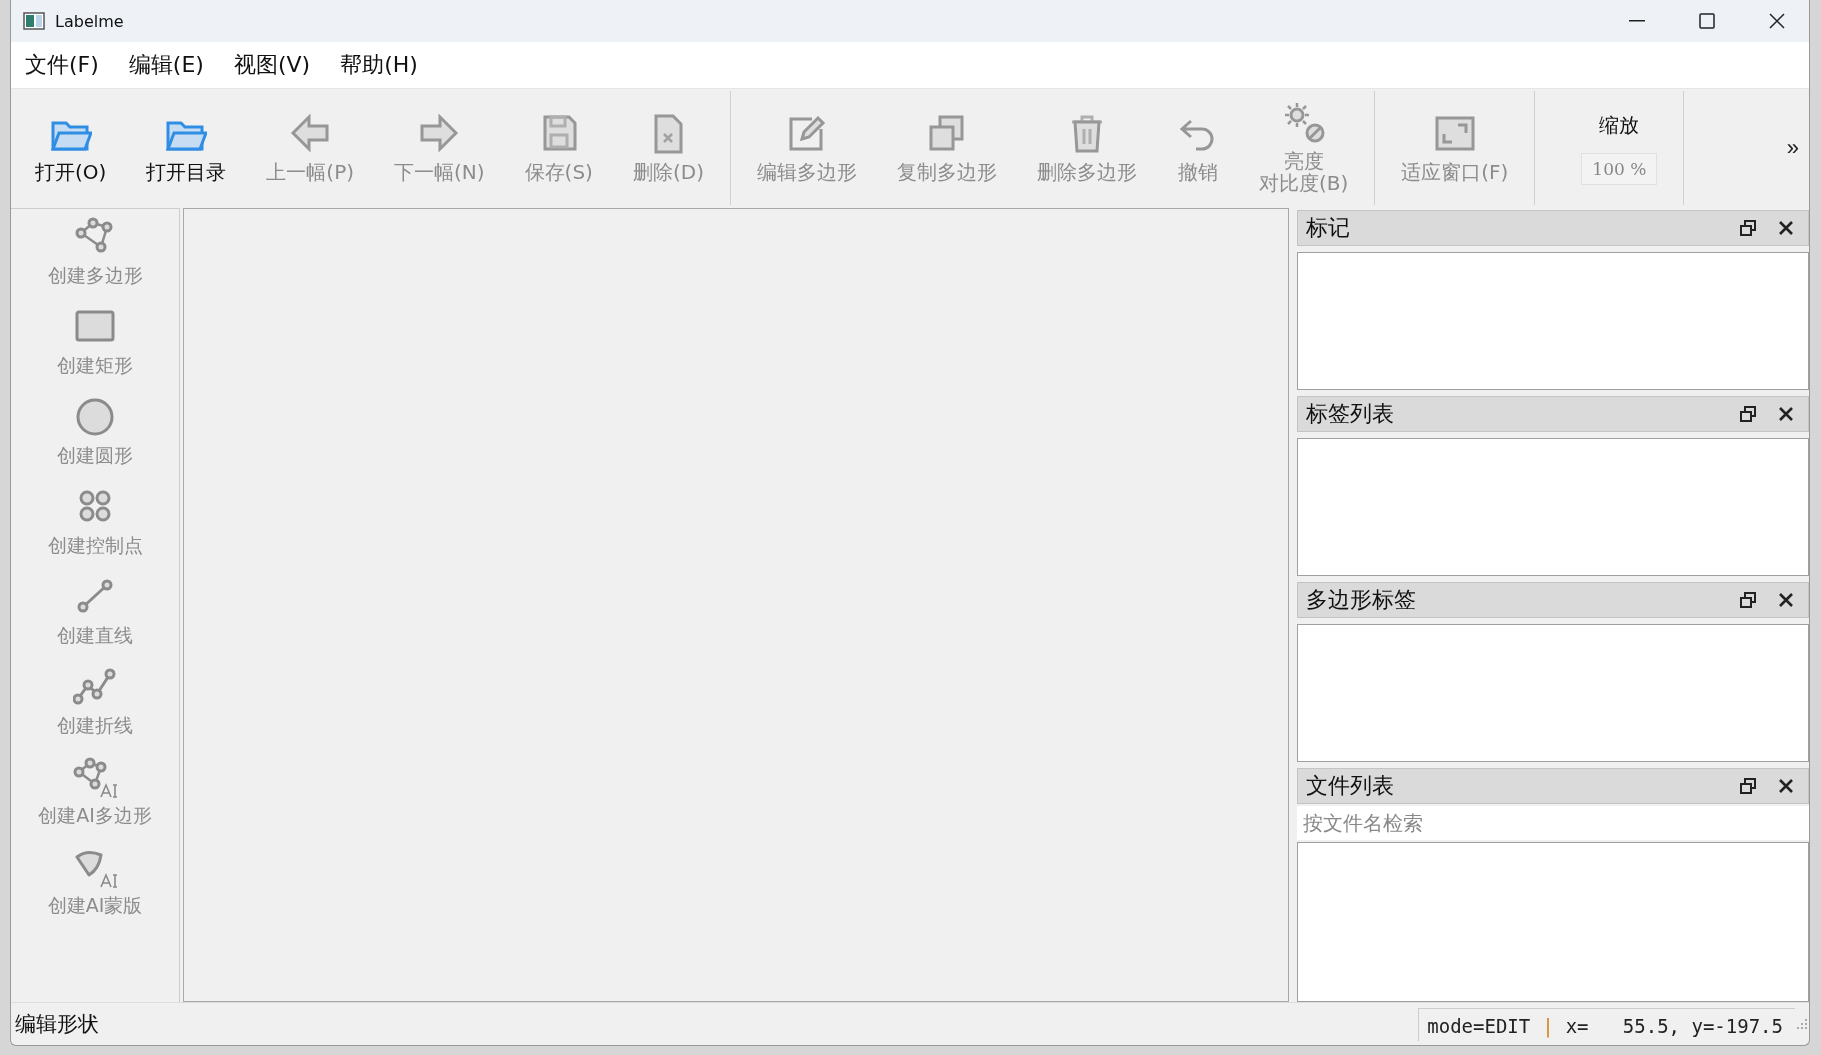 The width and height of the screenshot is (1821, 1055). Describe the element at coordinates (439, 134) in the screenshot. I see `right-arrow-icon` at that location.